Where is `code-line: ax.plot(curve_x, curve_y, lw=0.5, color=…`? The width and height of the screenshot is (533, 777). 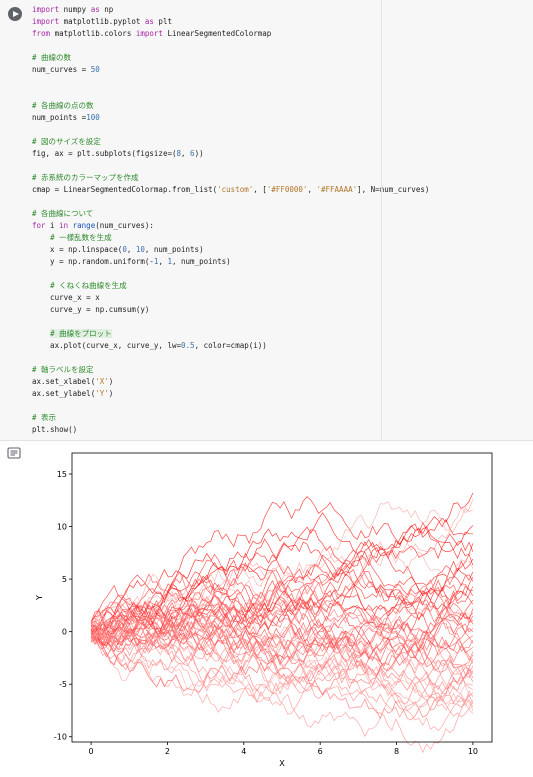 code-line: ax.plot(curve_x, curve_y, lw=0.5, color=… is located at coordinates (149, 346).